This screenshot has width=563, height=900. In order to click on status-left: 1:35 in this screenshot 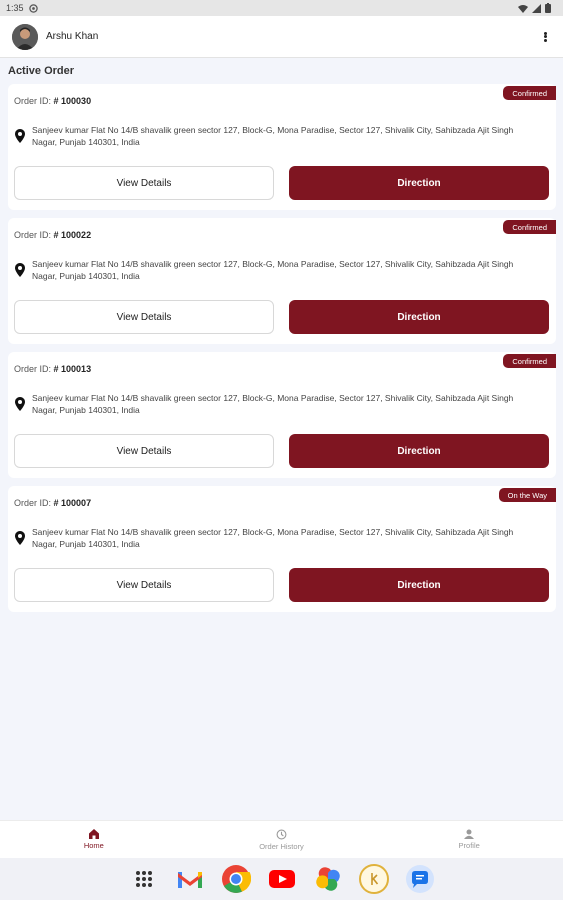, I will do `click(22, 8)`.